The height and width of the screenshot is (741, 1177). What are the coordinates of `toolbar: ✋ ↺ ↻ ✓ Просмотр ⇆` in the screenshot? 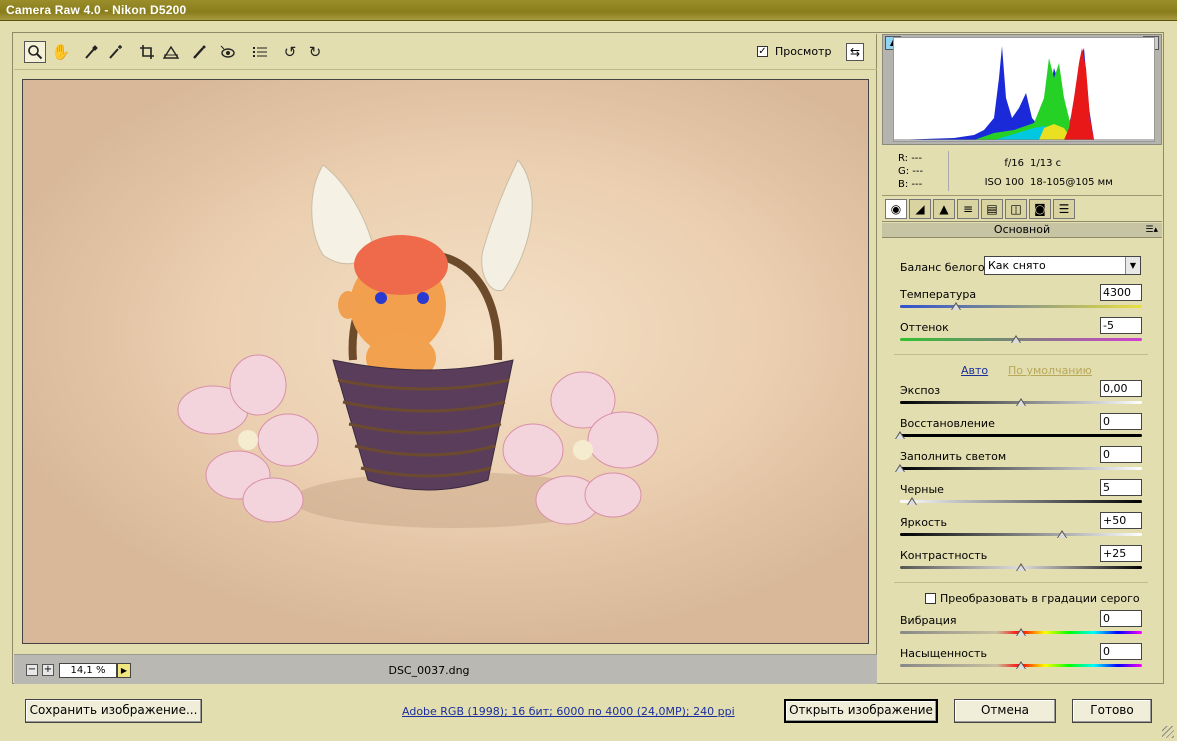 It's located at (445, 52).